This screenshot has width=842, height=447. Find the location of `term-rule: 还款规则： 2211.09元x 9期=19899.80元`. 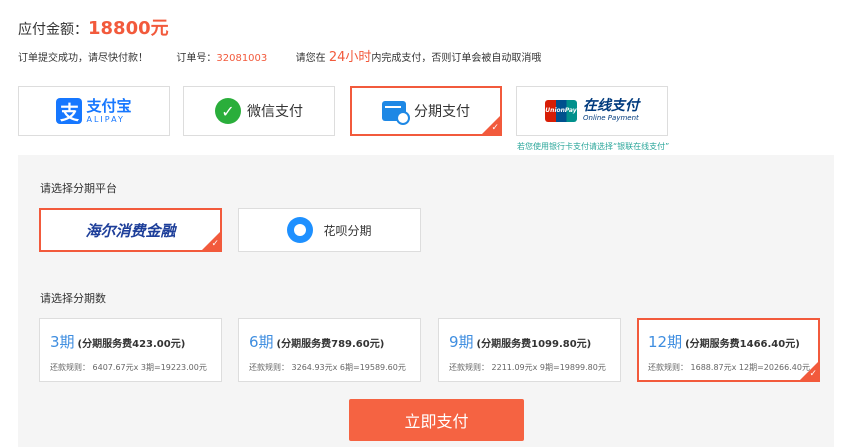

term-rule: 还款规则： 2211.09元x 9期=19899.80元 is located at coordinates (527, 367).